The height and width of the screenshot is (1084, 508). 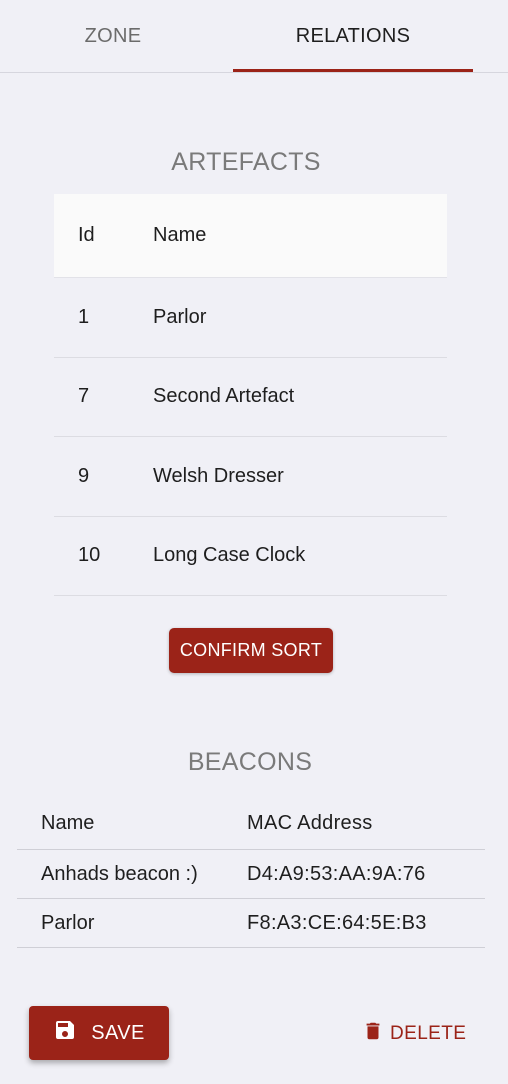 What do you see at coordinates (119, 873) in the screenshot?
I see `beacon-name: Anhads beacon :)` at bounding box center [119, 873].